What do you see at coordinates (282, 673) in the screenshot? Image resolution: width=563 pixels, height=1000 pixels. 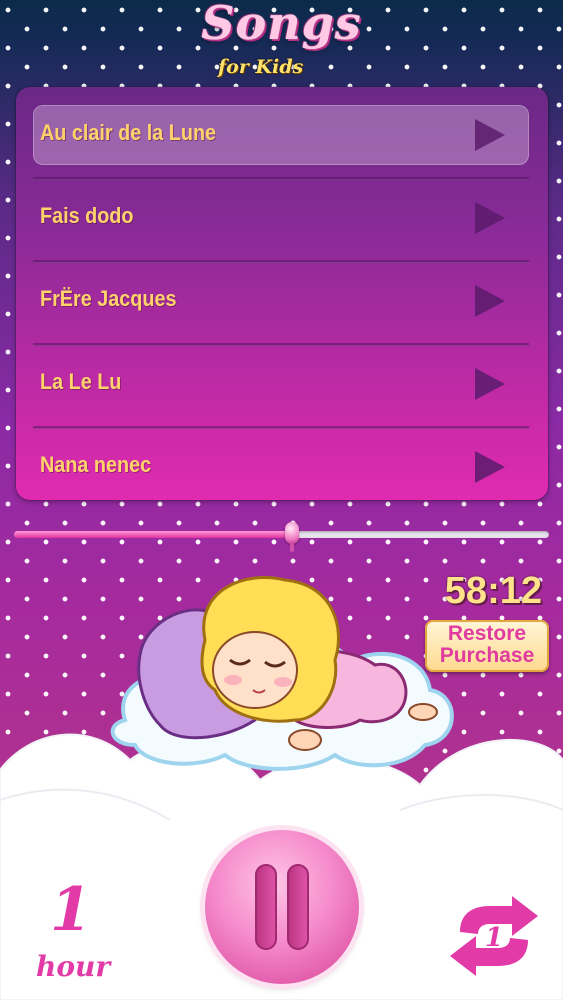 I see `sleeping-girl-illustration` at bounding box center [282, 673].